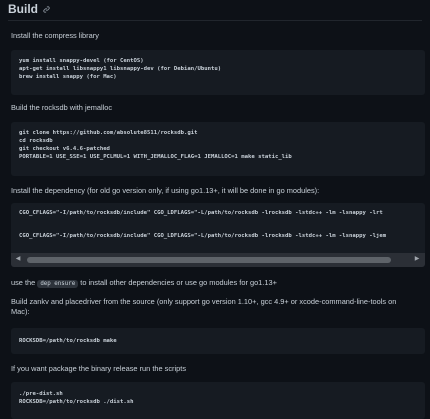 The height and width of the screenshot is (419, 430). What do you see at coordinates (55, 35) in the screenshot?
I see `compress-intro-text: Install the compress library` at bounding box center [55, 35].